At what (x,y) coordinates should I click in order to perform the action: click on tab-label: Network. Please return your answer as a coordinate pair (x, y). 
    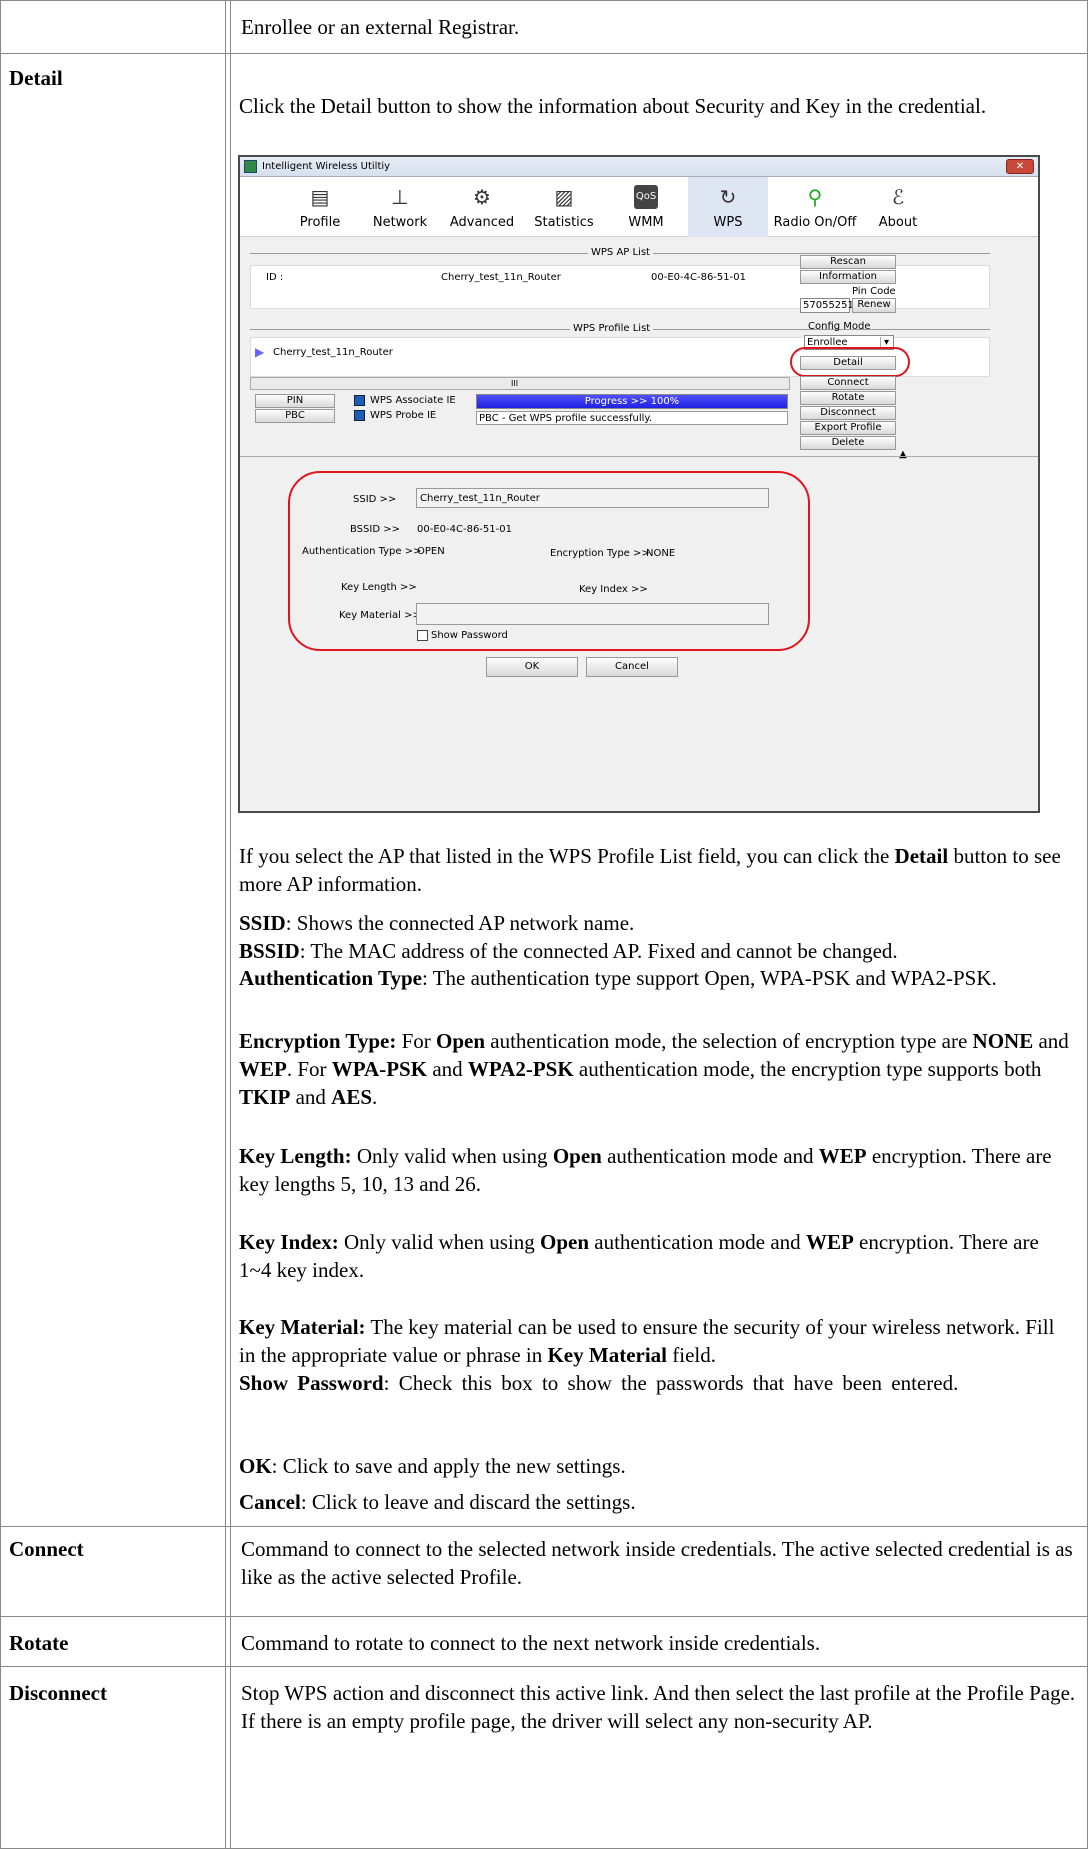
    Looking at the image, I should click on (400, 222).